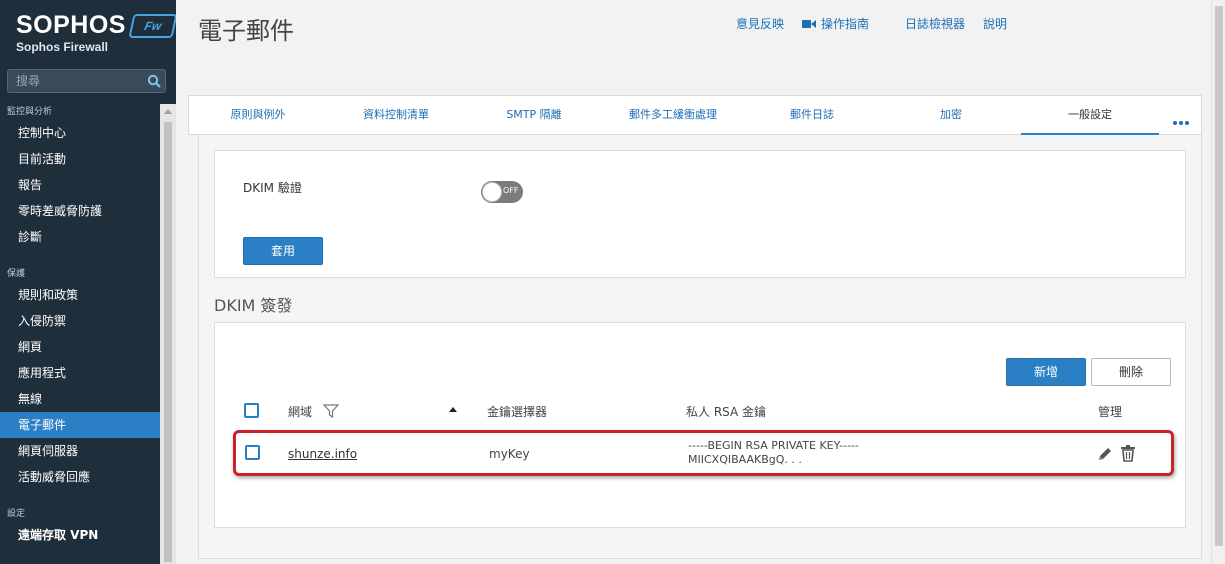 The height and width of the screenshot is (564, 1225). Describe the element at coordinates (30, 112) in the screenshot. I see `sidebar-section-title: 監控與分析` at that location.